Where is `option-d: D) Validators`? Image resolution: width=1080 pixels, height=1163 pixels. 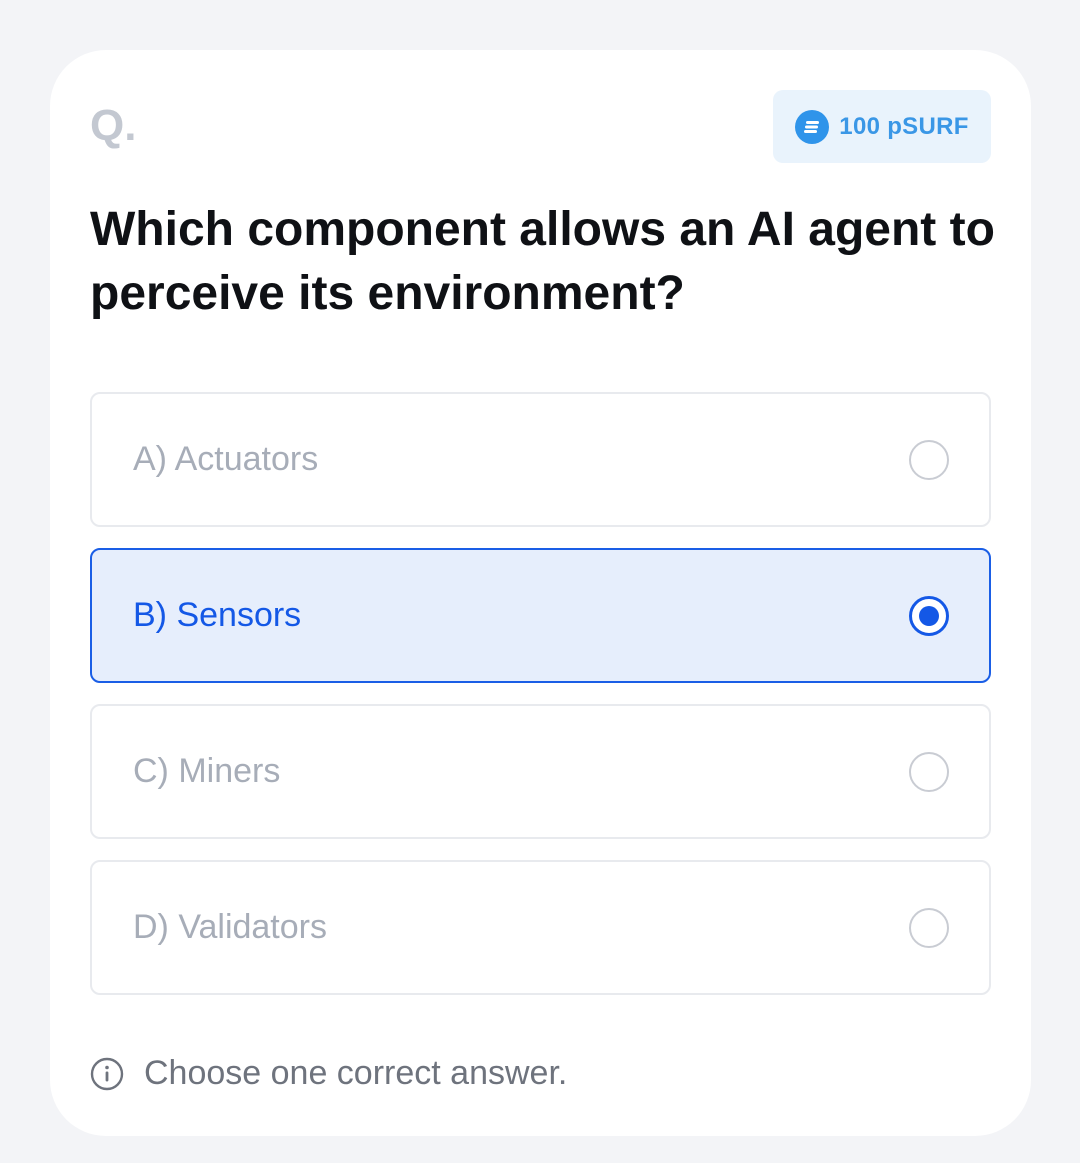 option-d: D) Validators is located at coordinates (540, 927).